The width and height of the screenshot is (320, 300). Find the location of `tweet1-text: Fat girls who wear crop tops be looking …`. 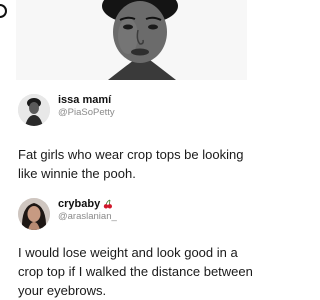

tweet1-text: Fat girls who wear crop tops be looking … is located at coordinates (131, 164).